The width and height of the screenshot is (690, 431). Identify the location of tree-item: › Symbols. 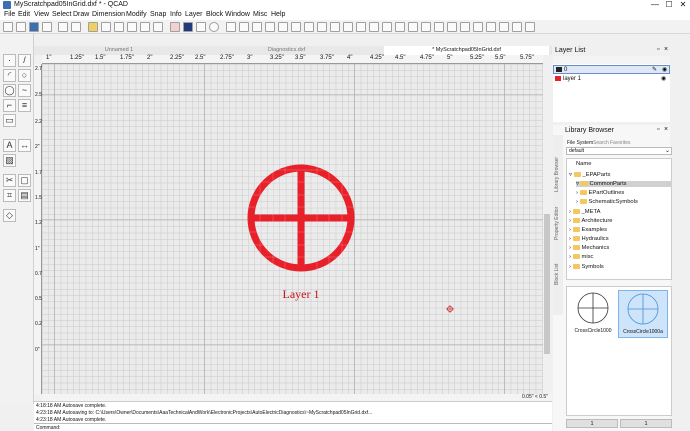
(586, 267).